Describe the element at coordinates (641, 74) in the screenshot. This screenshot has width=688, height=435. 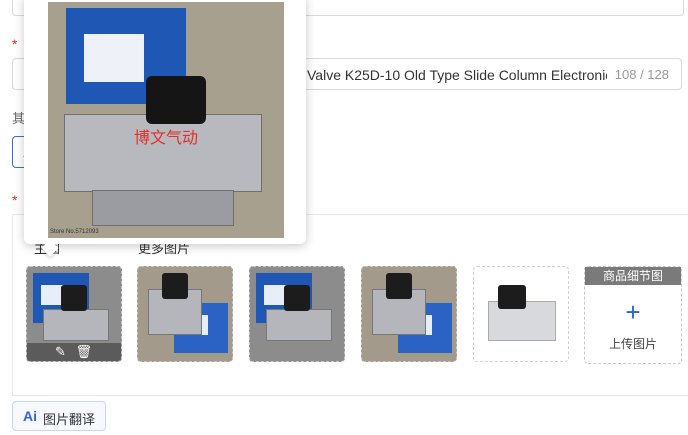
I see `title-char-count: 108 / 128` at that location.